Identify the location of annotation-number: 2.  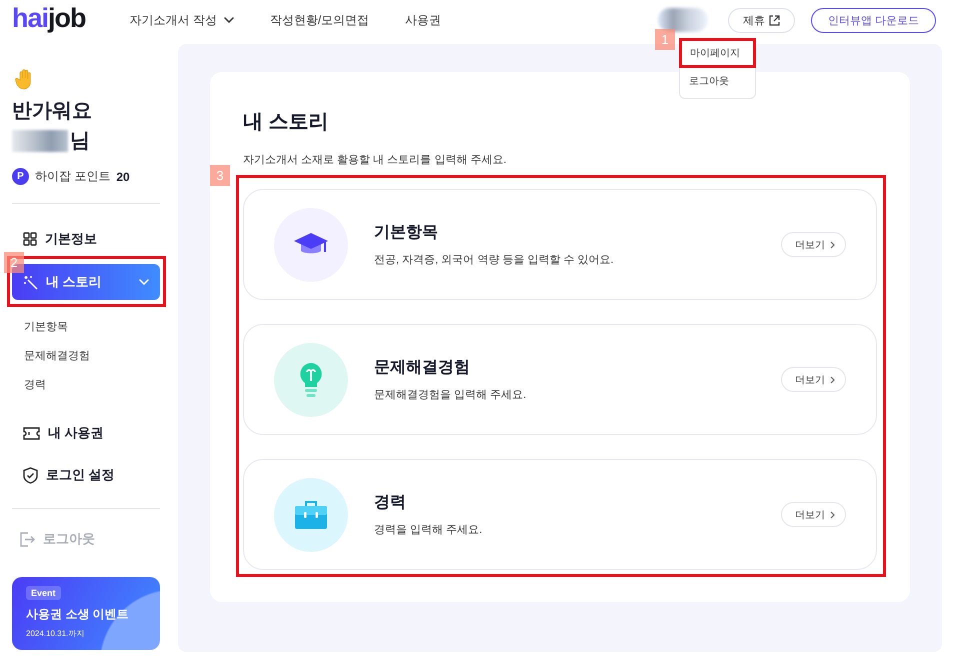
(14, 262).